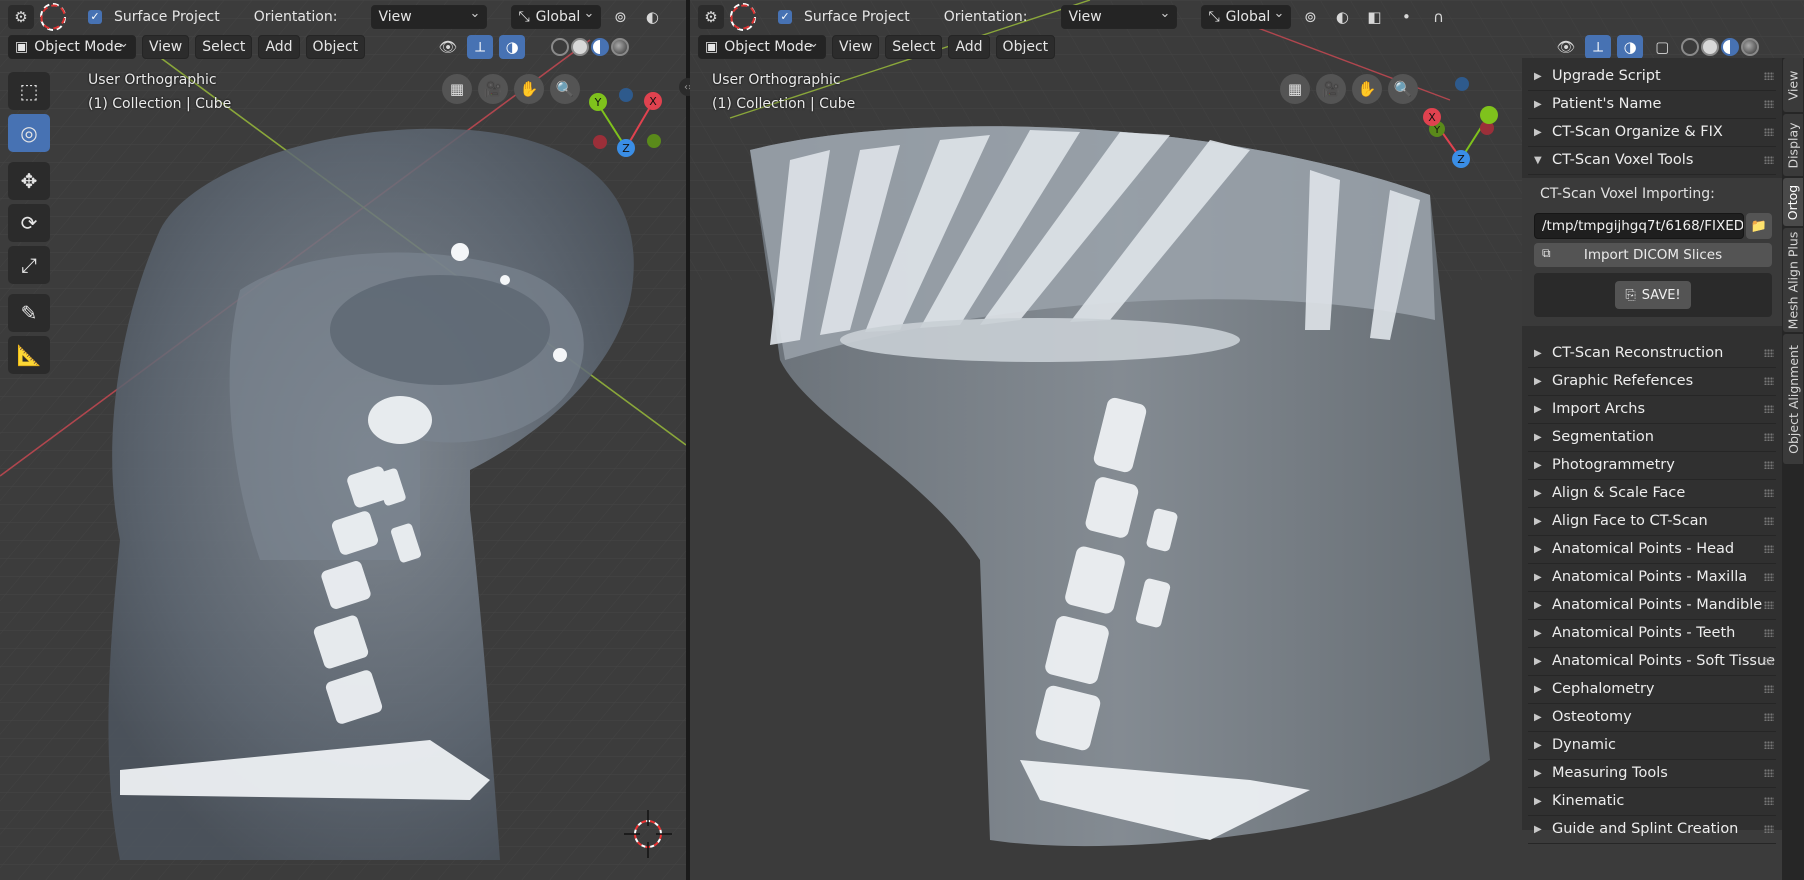 The height and width of the screenshot is (880, 1804). What do you see at coordinates (1652, 633) in the screenshot?
I see `sidebar-panel-header: ▶ Anatomical Points - Teeth` at bounding box center [1652, 633].